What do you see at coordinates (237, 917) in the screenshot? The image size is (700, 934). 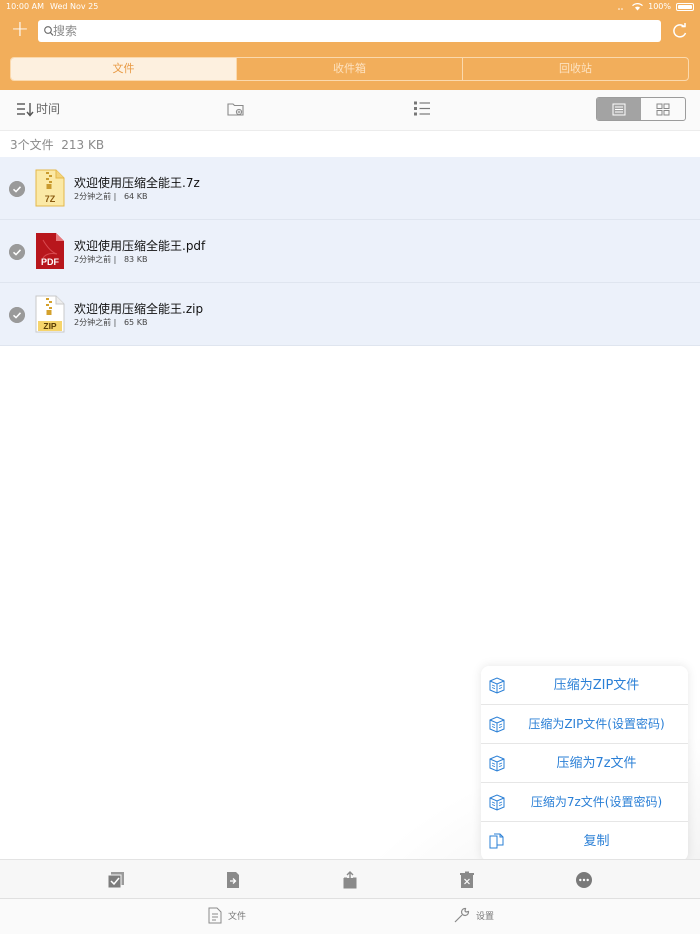 I see `tab-label: 文件` at bounding box center [237, 917].